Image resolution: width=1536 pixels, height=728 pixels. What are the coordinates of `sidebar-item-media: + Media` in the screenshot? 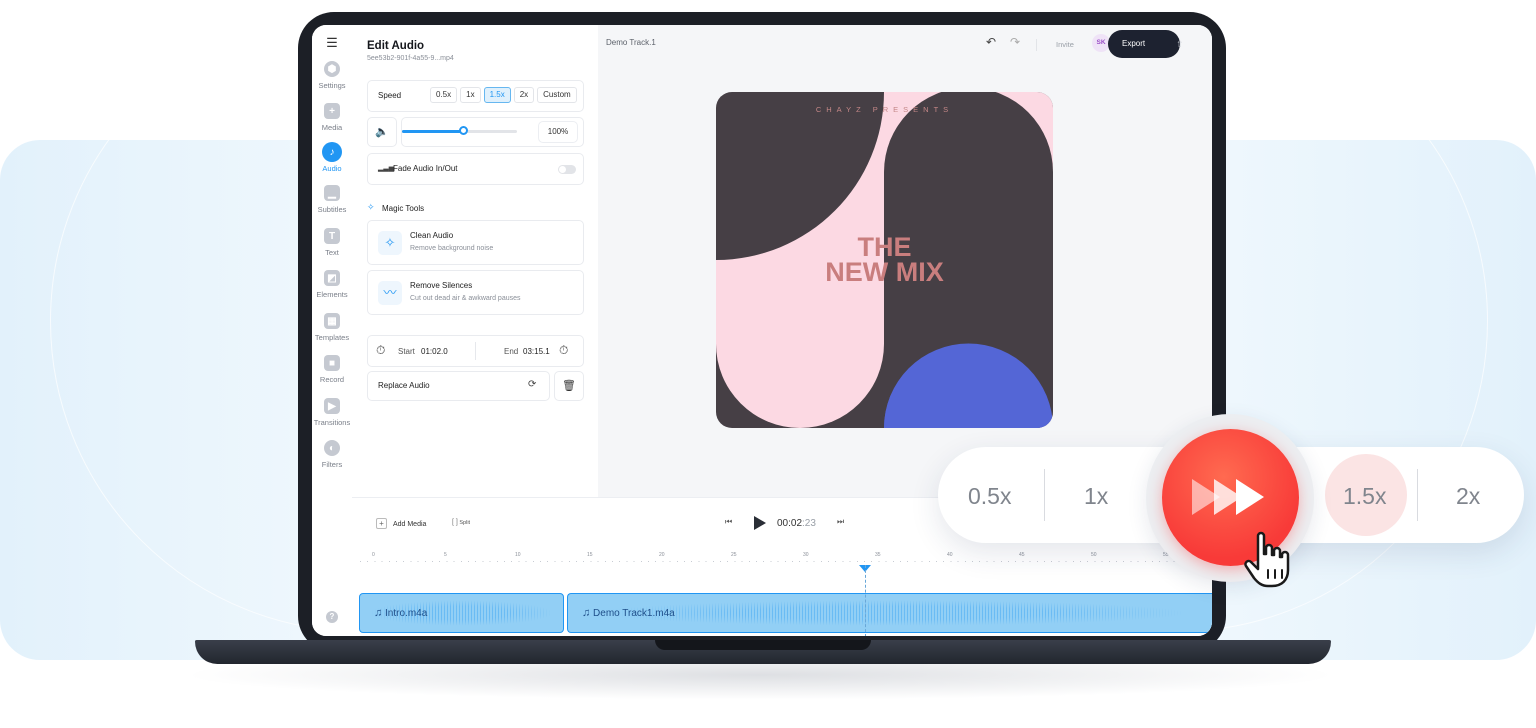 It's located at (332, 117).